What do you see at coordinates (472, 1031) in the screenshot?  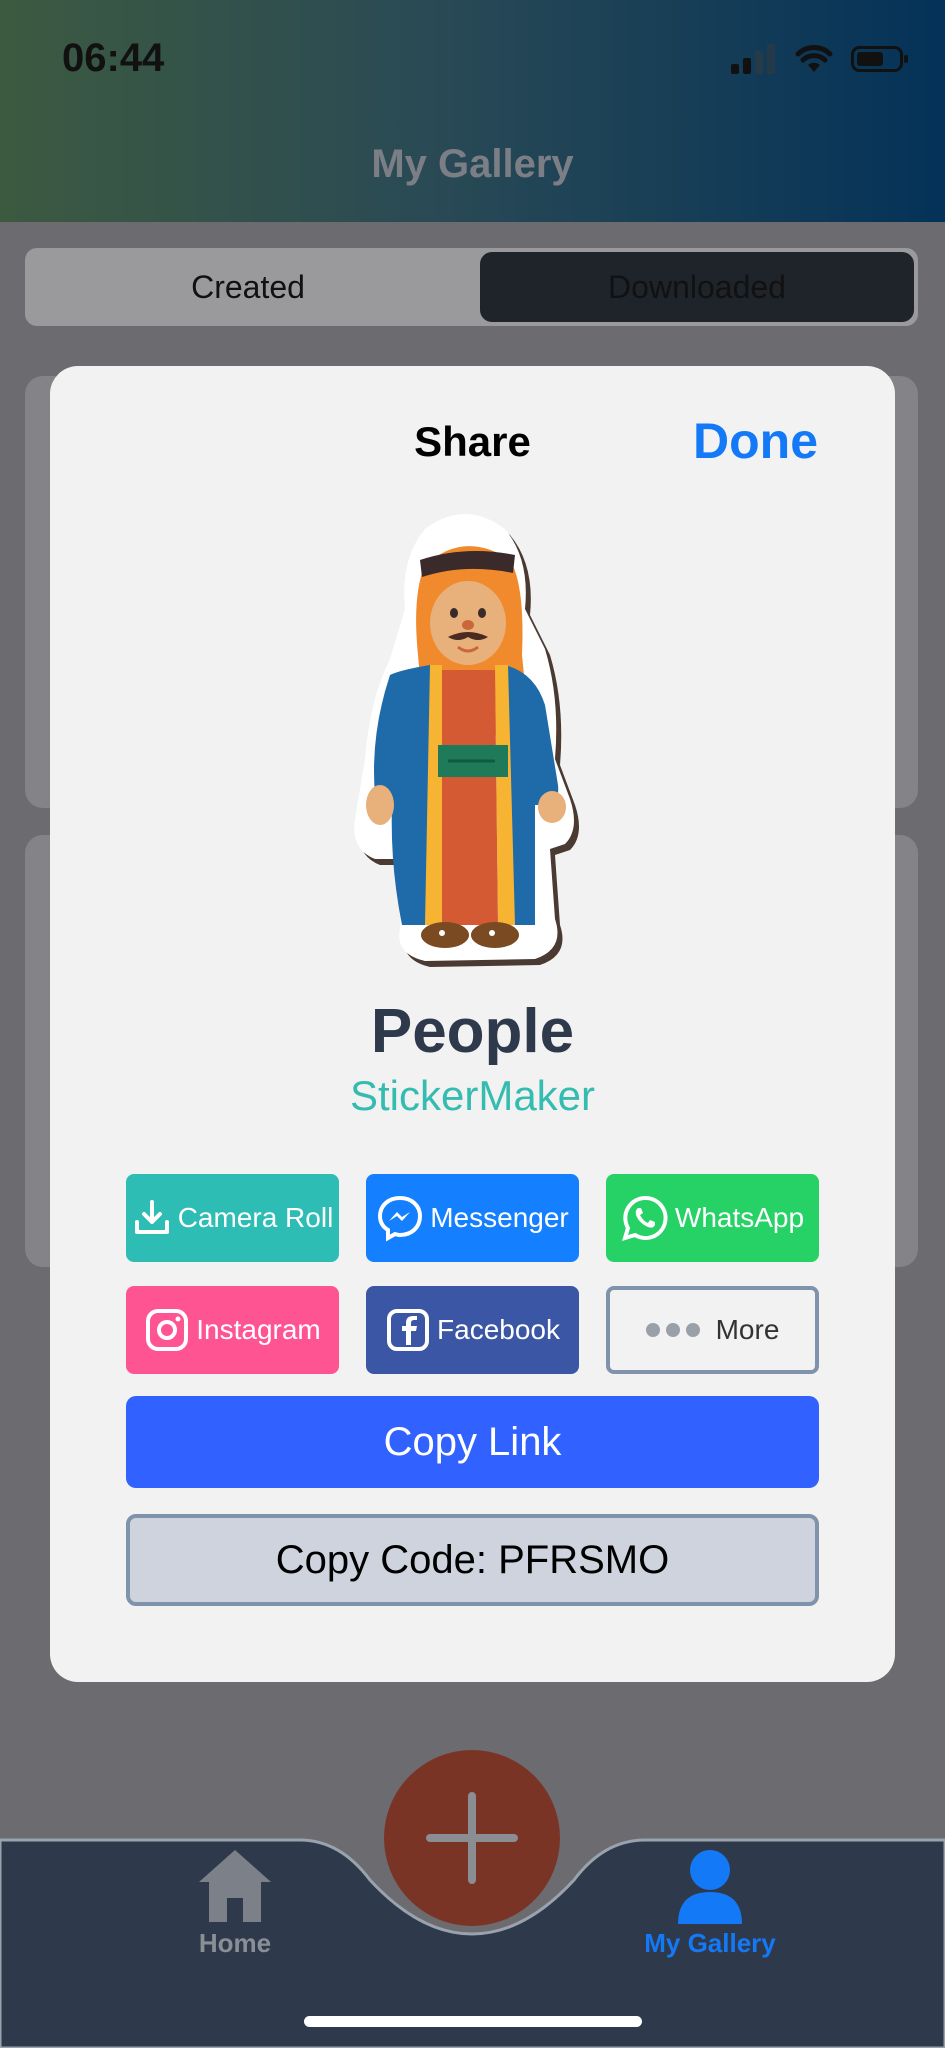 I see `sticker-name: People` at bounding box center [472, 1031].